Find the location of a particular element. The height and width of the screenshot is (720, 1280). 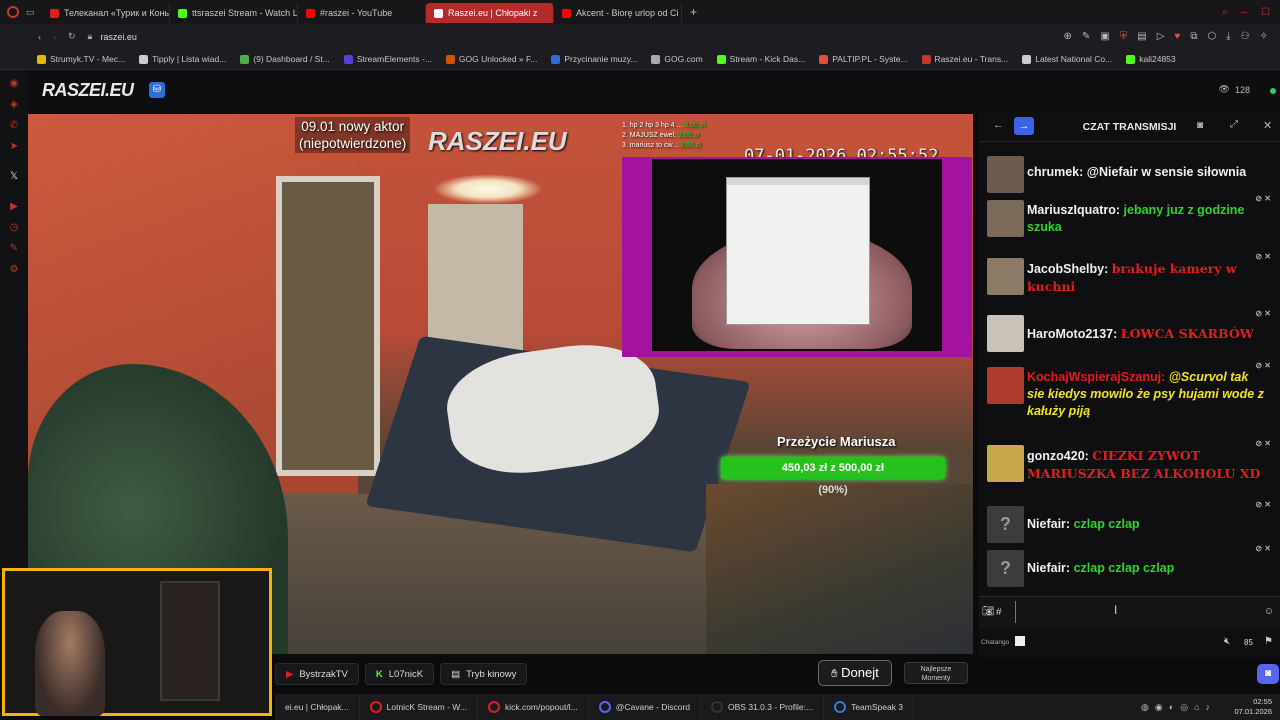

pin-icon: ✎ is located at coordinates (1086, 36).